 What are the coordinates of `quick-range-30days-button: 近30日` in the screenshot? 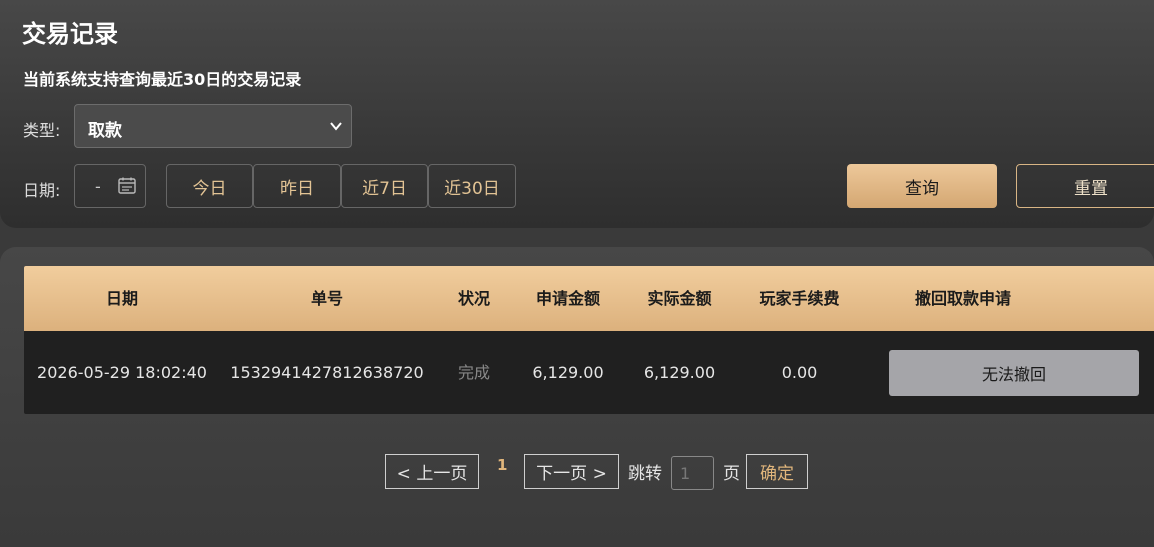 It's located at (472, 186).